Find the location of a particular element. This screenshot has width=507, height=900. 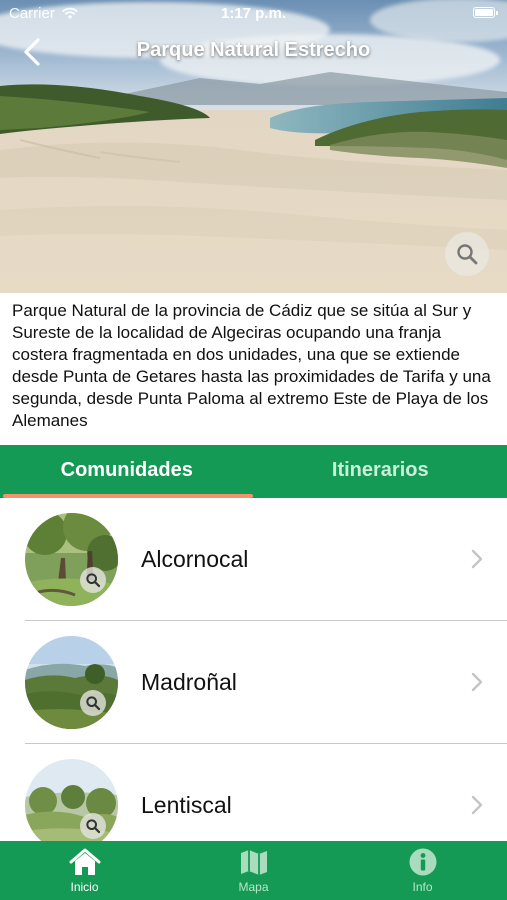

tab-comunidades: Comunidades is located at coordinates (127, 471).